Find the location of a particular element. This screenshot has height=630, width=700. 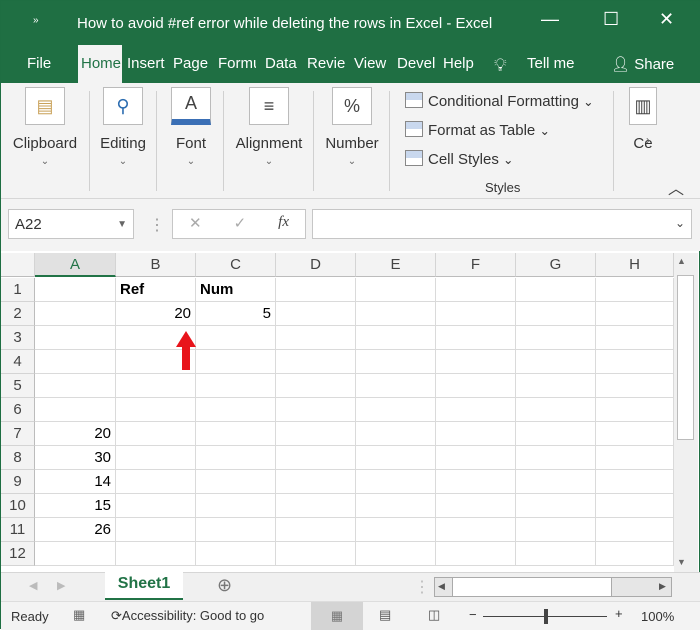

cell-B7 is located at coordinates (156, 434).